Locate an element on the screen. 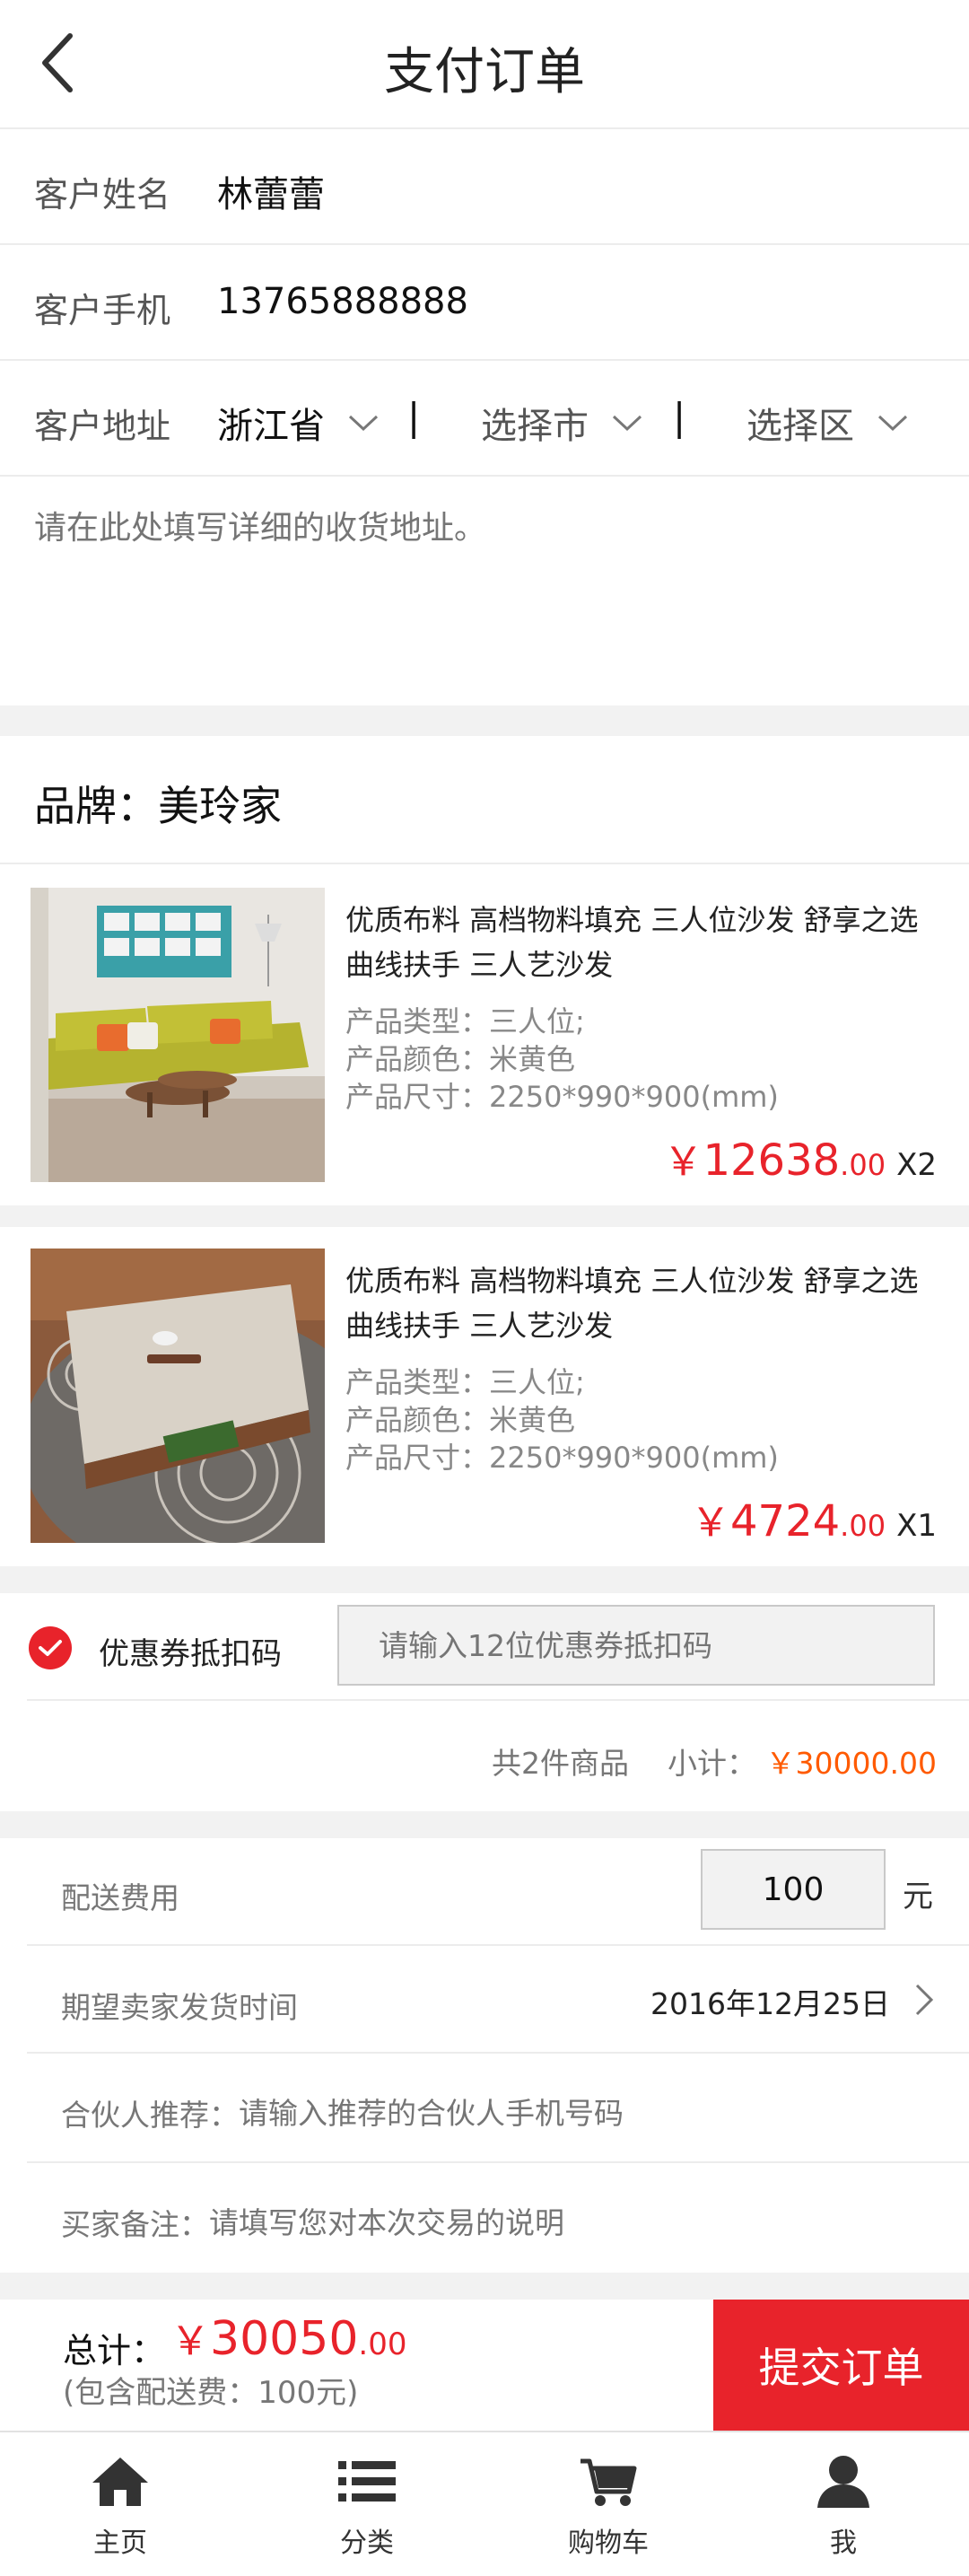  delivery-fee-input is located at coordinates (793, 1889).